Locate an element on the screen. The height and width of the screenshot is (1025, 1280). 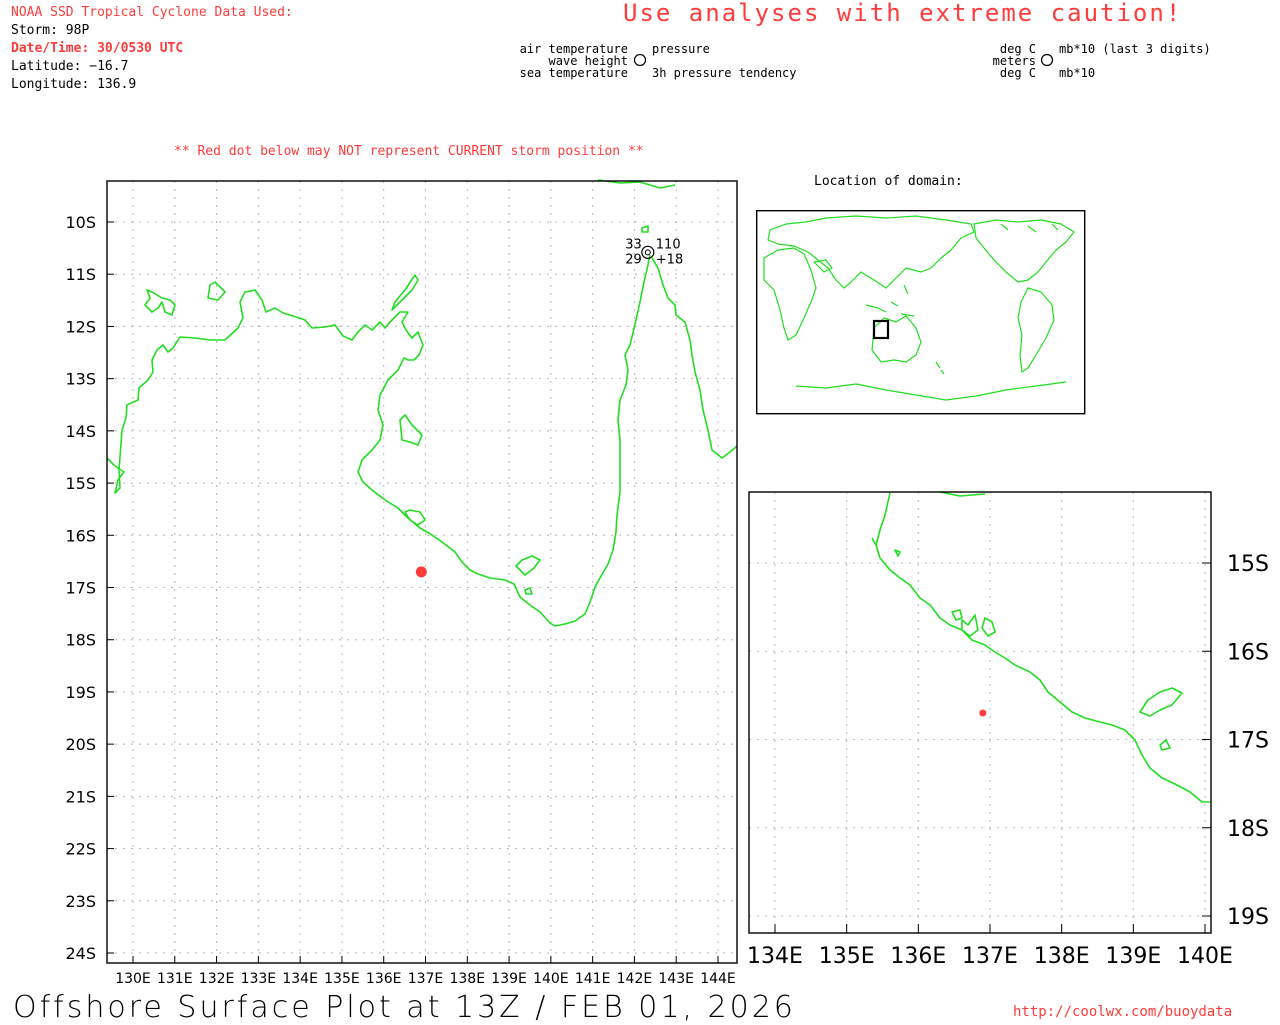
storm-position-marker-zoom is located at coordinates (983, 713).